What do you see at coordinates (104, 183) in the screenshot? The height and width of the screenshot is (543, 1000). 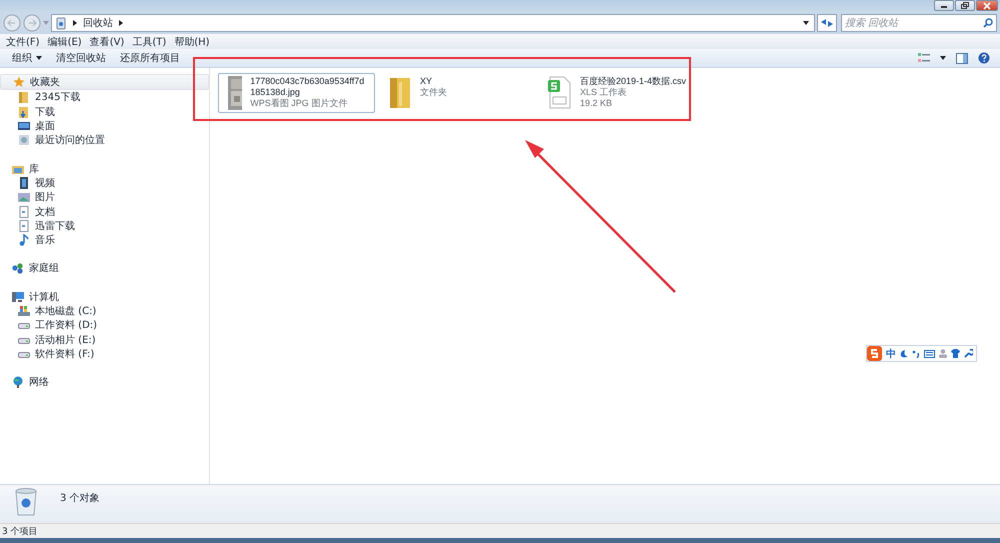 I see `sidebar-item: 视频` at bounding box center [104, 183].